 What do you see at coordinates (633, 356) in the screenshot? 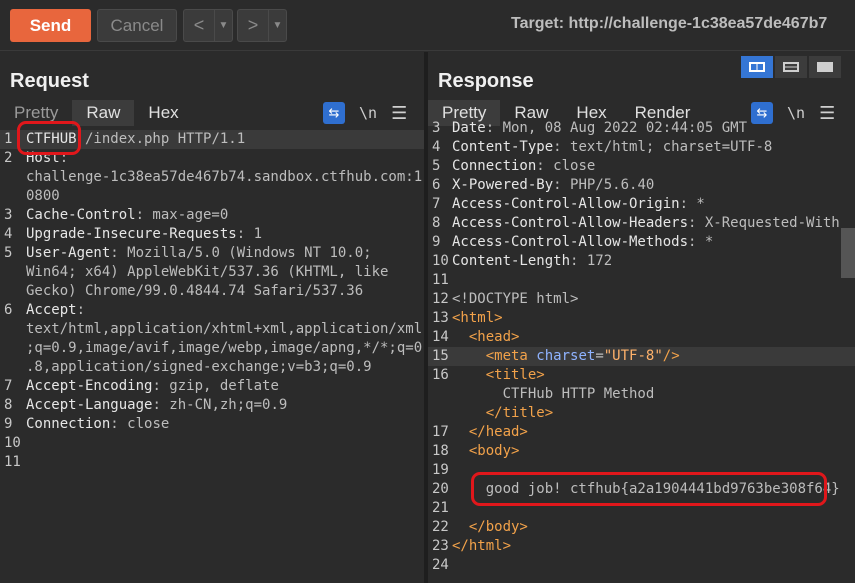
I see `code-token: "UTF-8"` at bounding box center [633, 356].